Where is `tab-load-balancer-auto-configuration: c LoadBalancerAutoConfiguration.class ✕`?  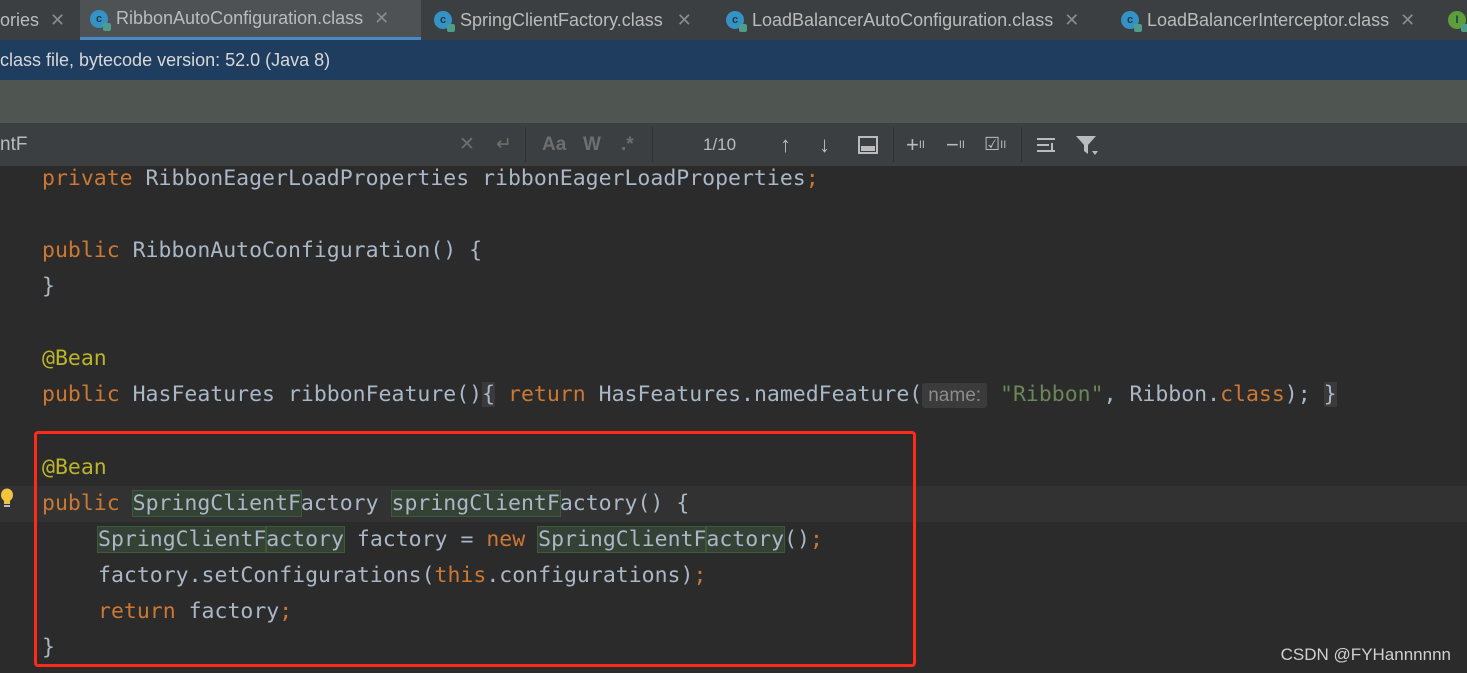
tab-load-balancer-auto-configuration: c LoadBalancerAutoConfiguration.class ✕ is located at coordinates (902, 20).